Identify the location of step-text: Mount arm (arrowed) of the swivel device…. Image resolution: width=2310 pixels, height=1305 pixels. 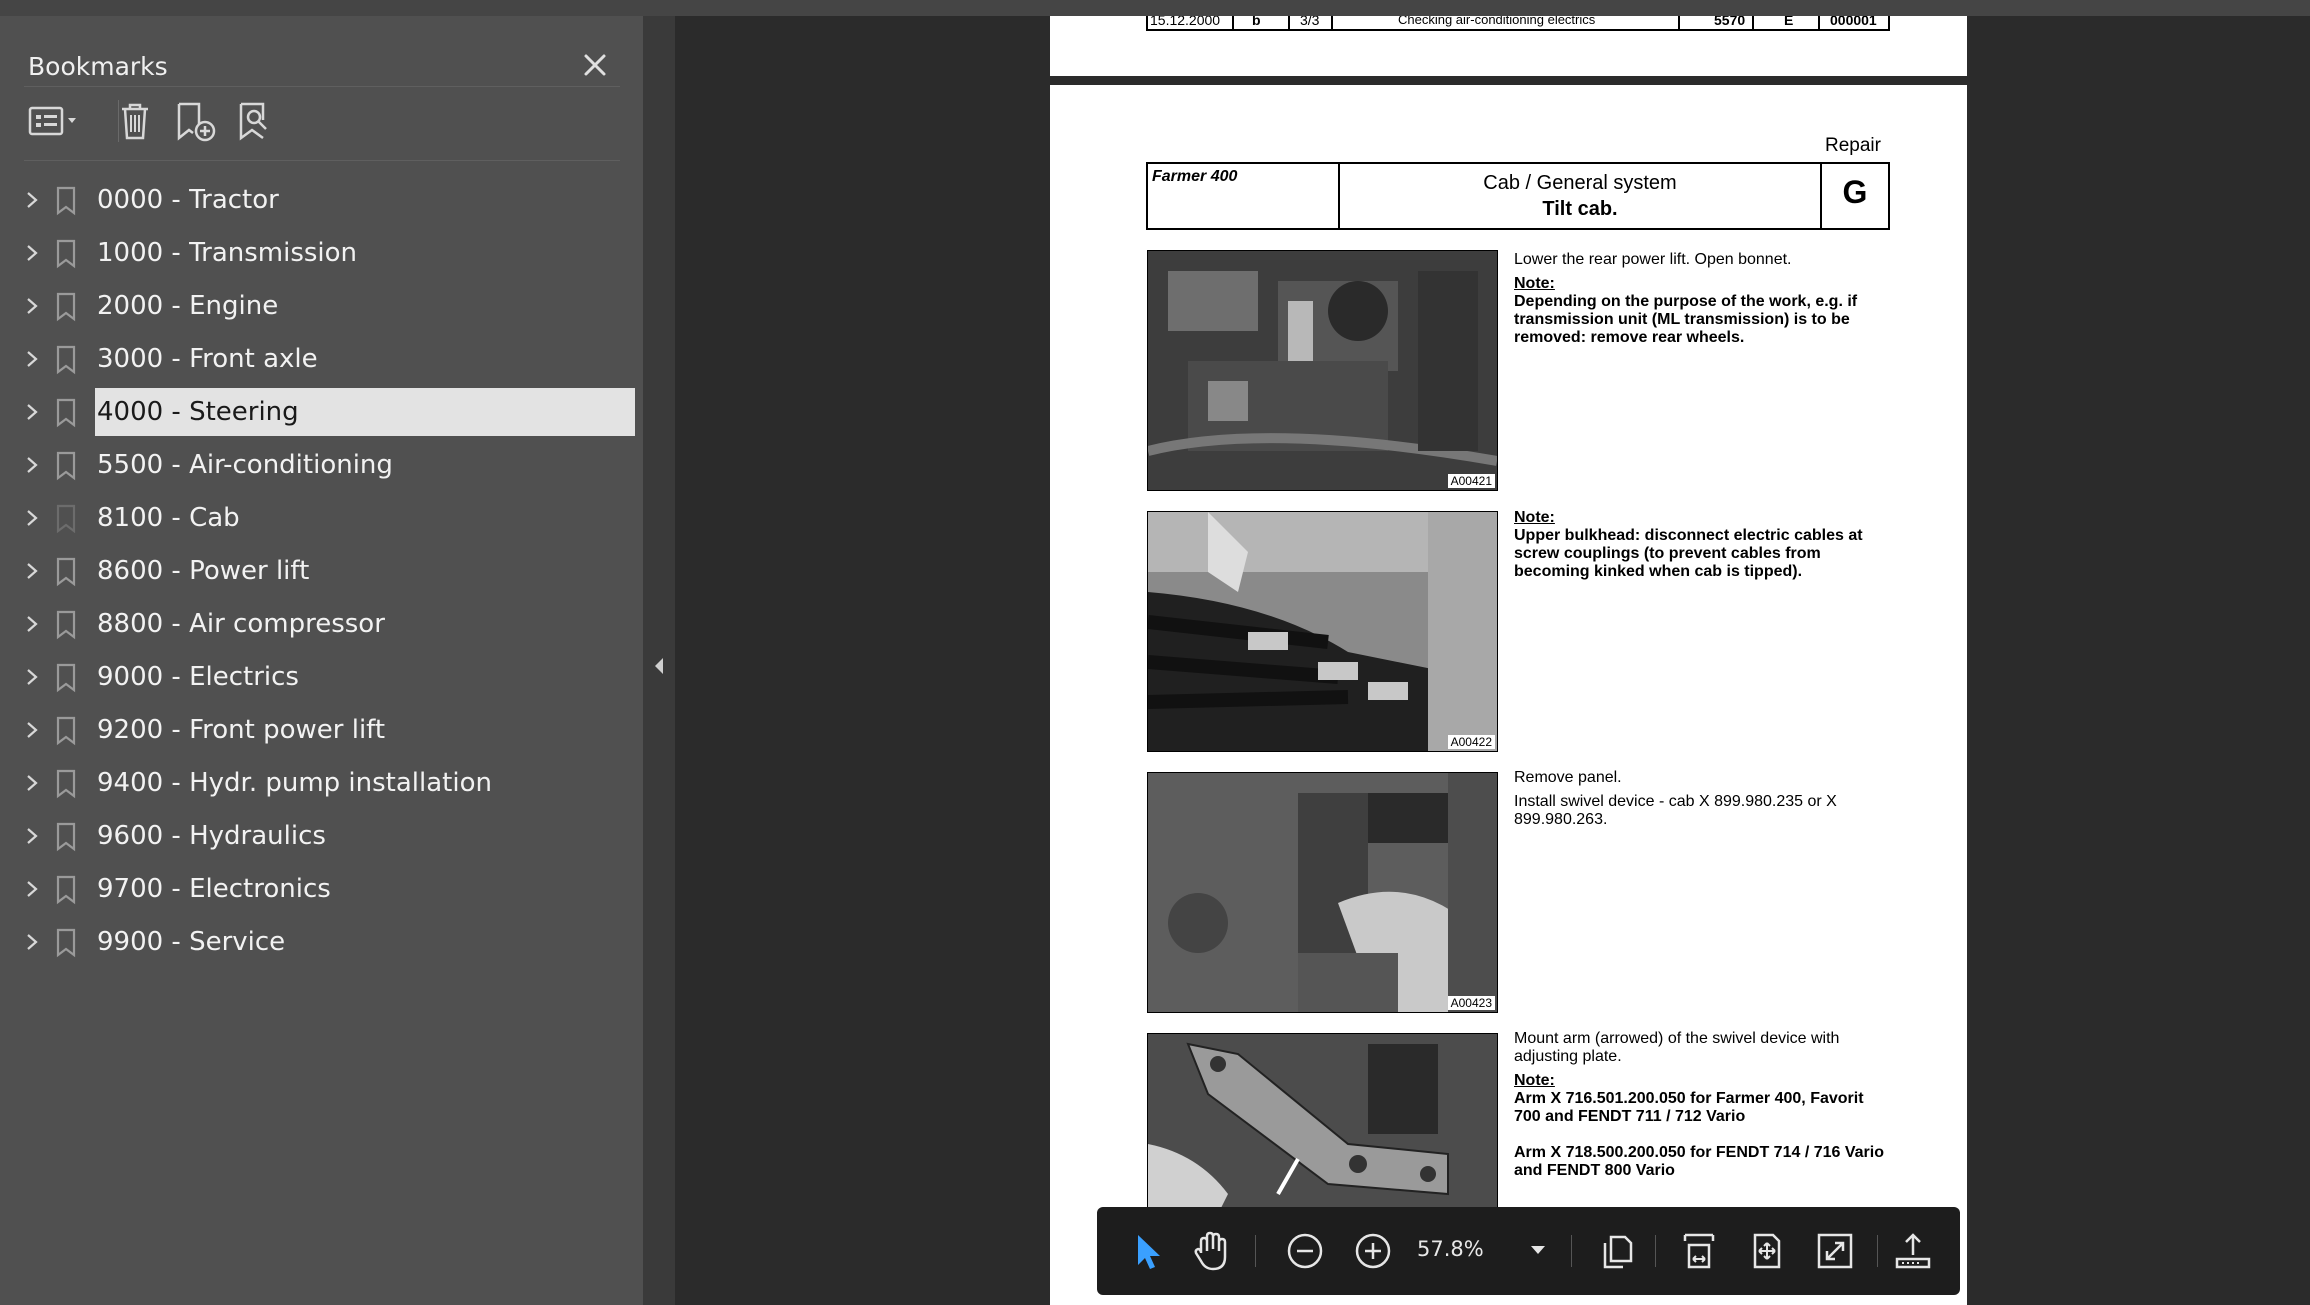
(1704, 1105).